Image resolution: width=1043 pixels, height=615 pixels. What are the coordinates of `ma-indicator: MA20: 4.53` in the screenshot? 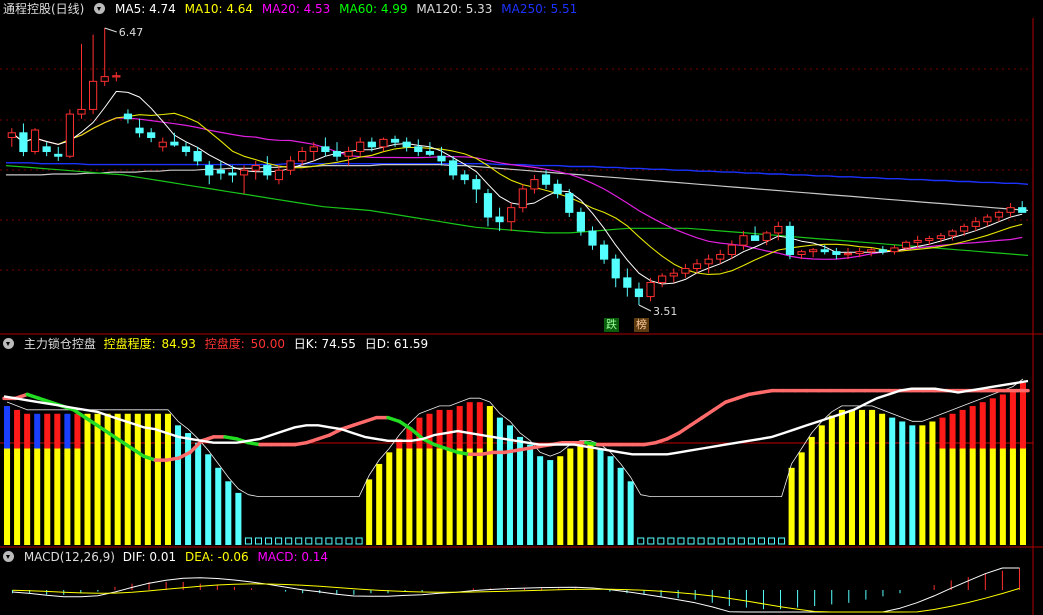 It's located at (296, 9).